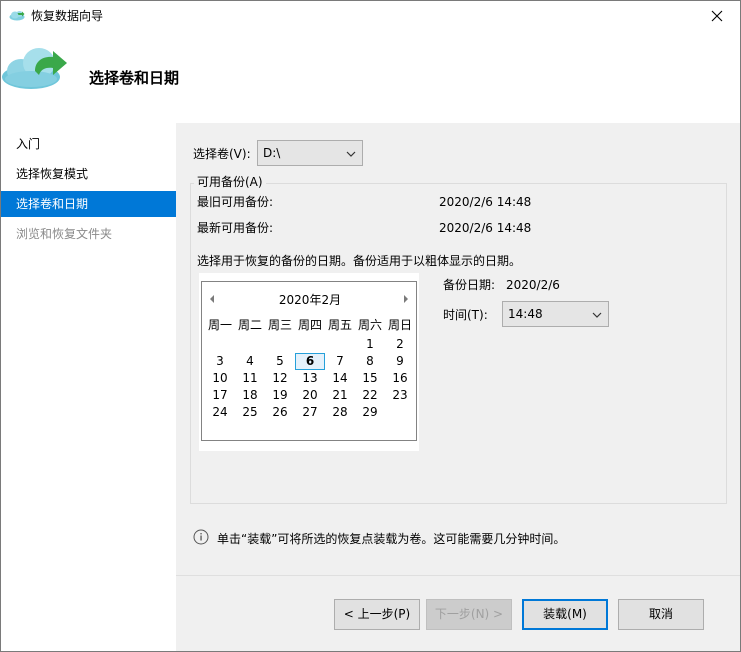  What do you see at coordinates (370, 395) in the screenshot?
I see `calendar-day: 22` at bounding box center [370, 395].